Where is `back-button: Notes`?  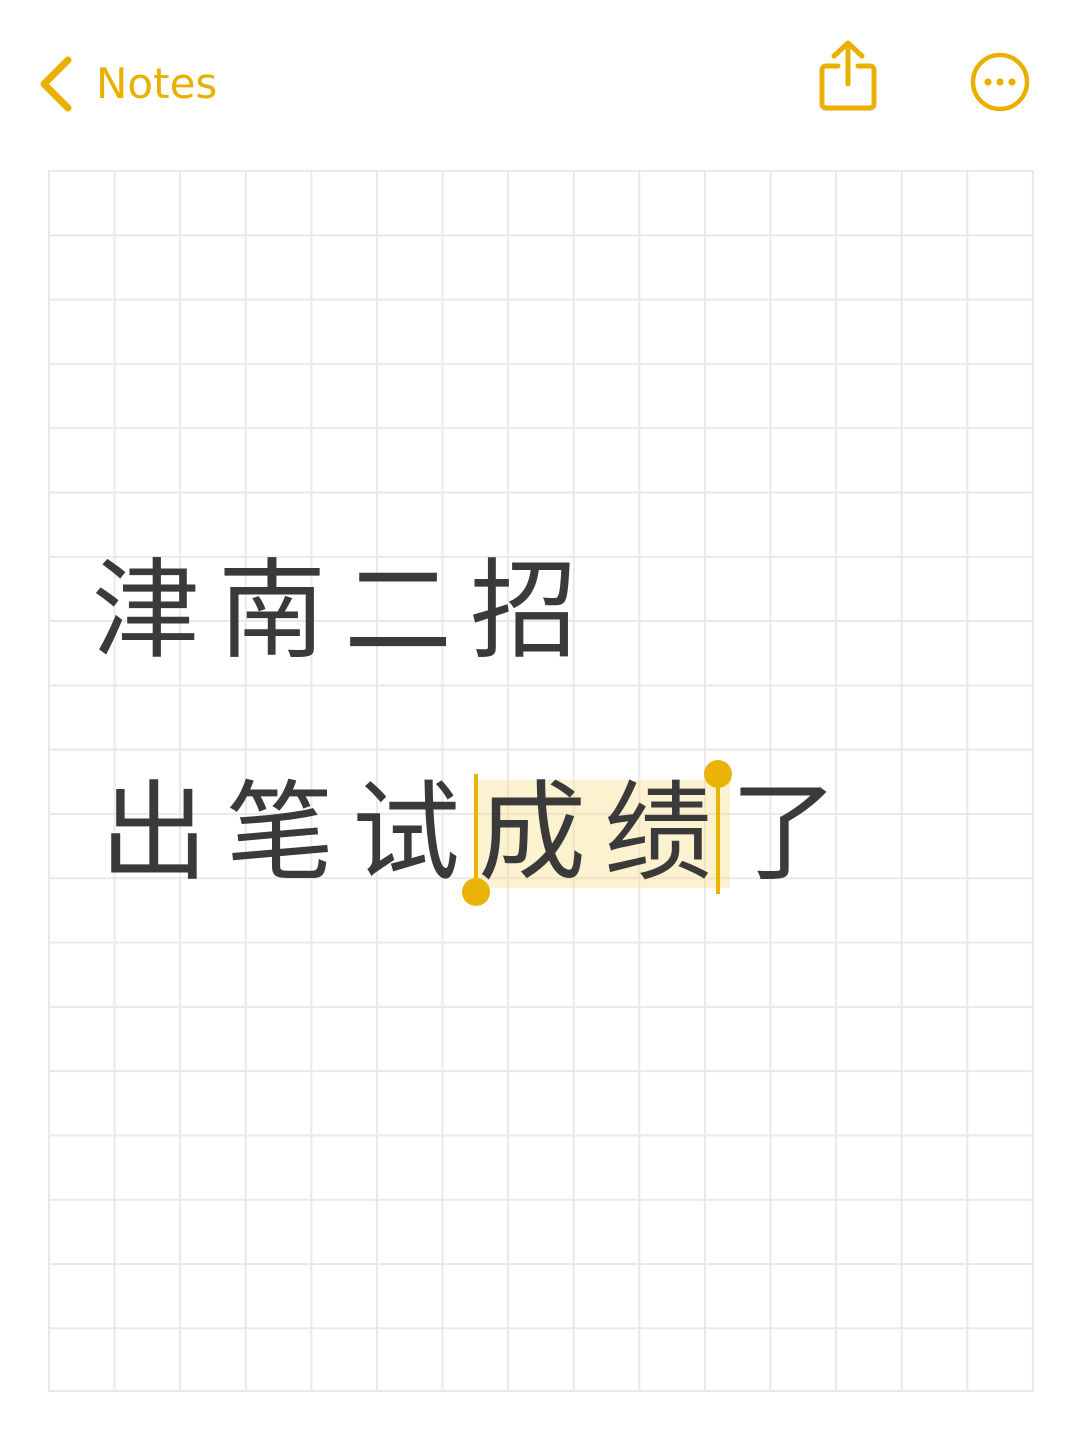
back-button: Notes is located at coordinates (126, 84).